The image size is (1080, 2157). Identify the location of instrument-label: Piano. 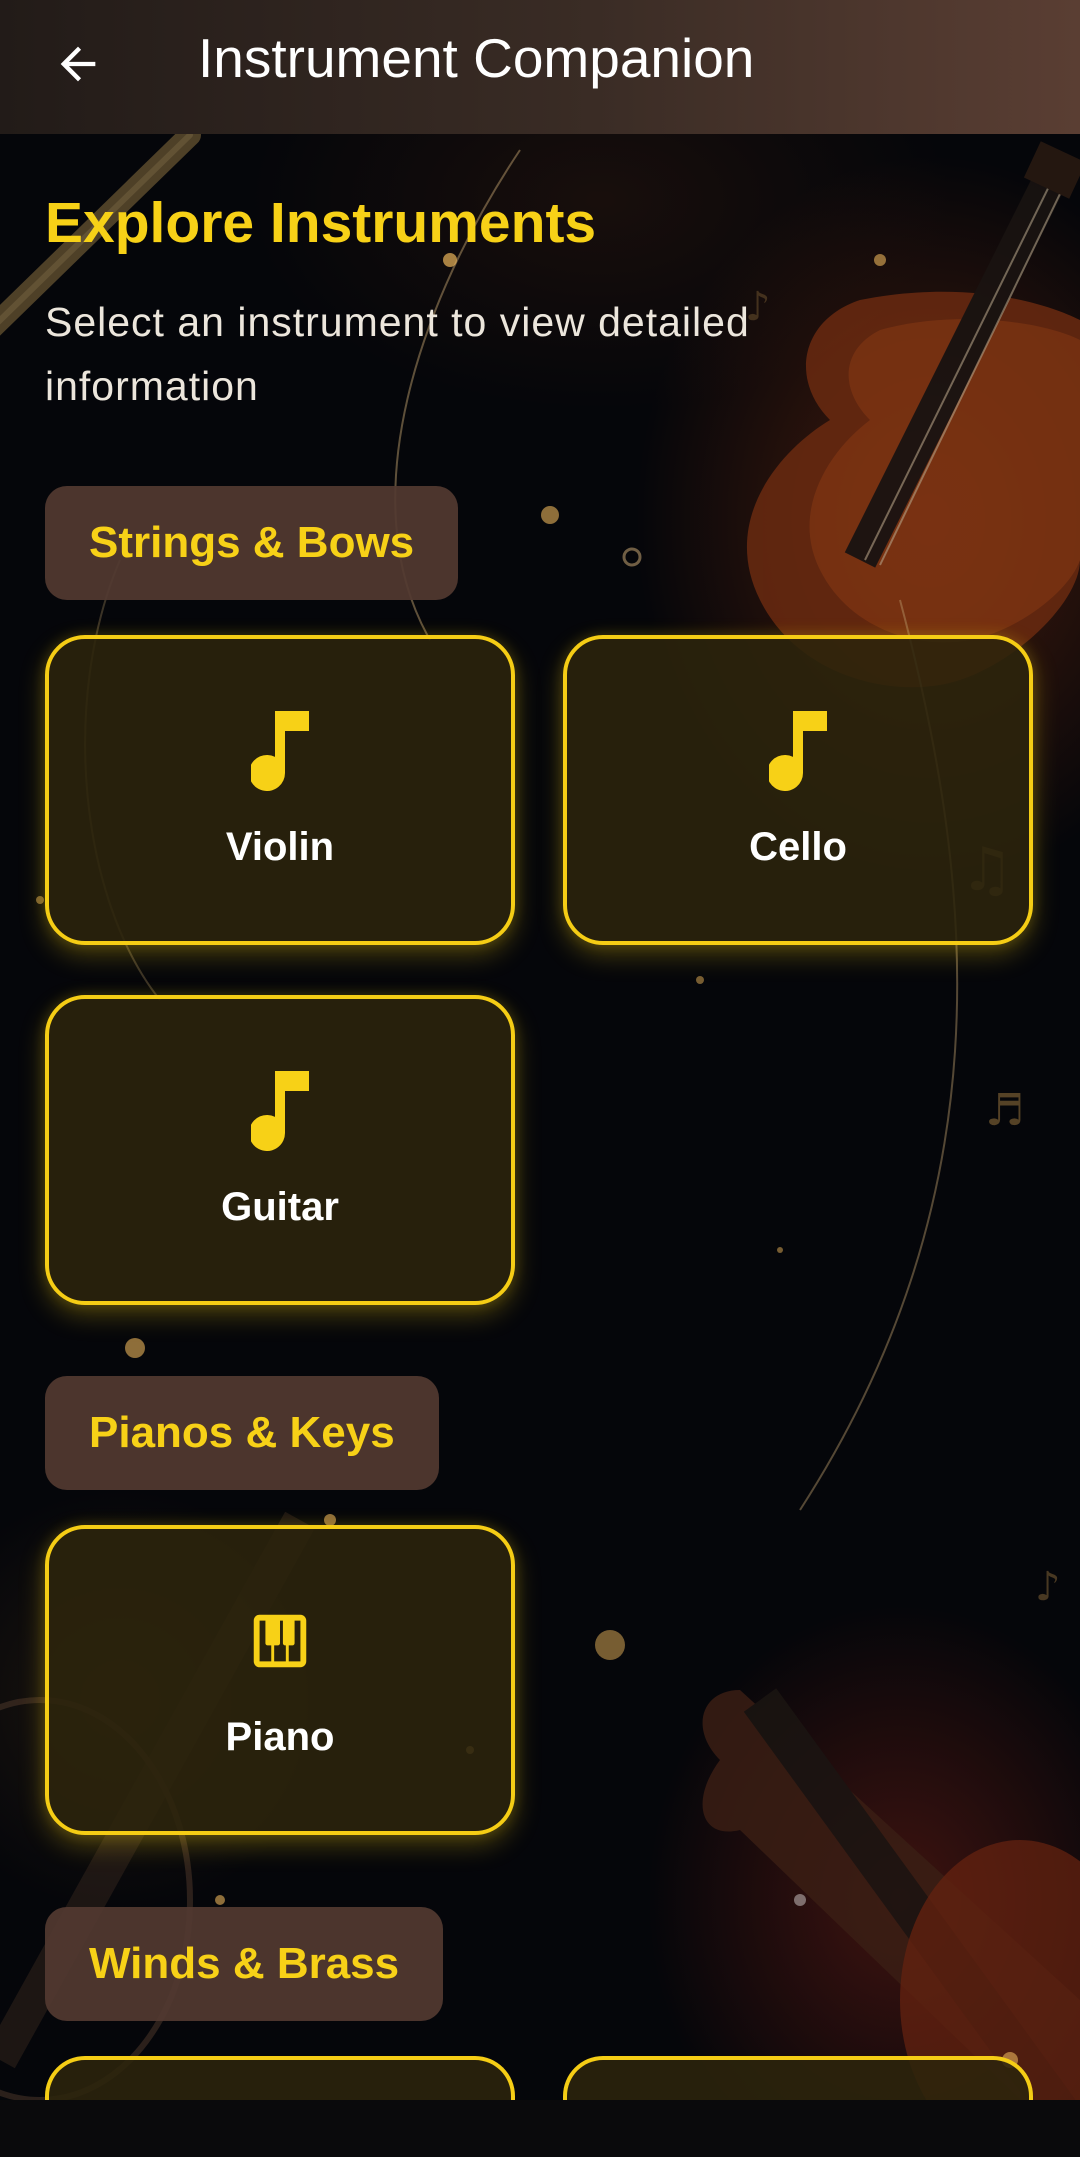
(280, 1737).